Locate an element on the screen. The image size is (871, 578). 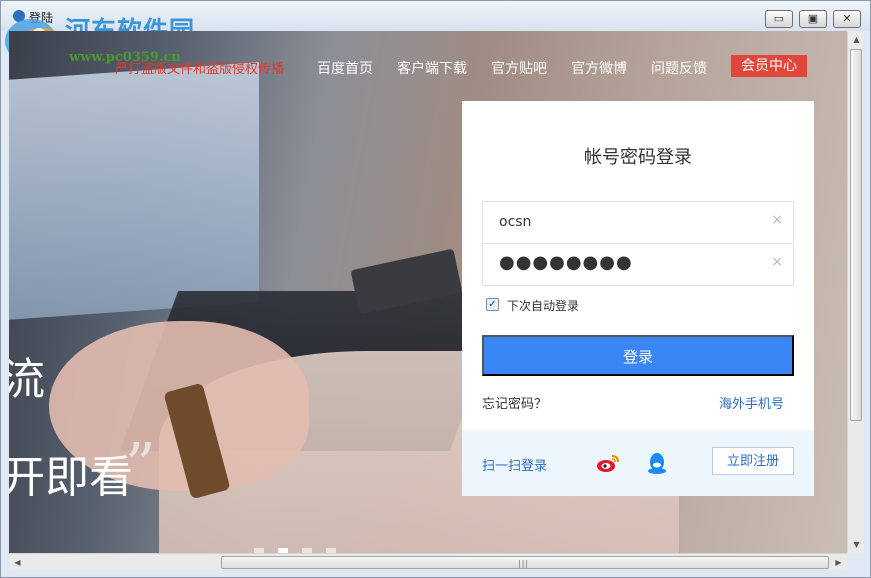
close-button: ✕ is located at coordinates (847, 19).